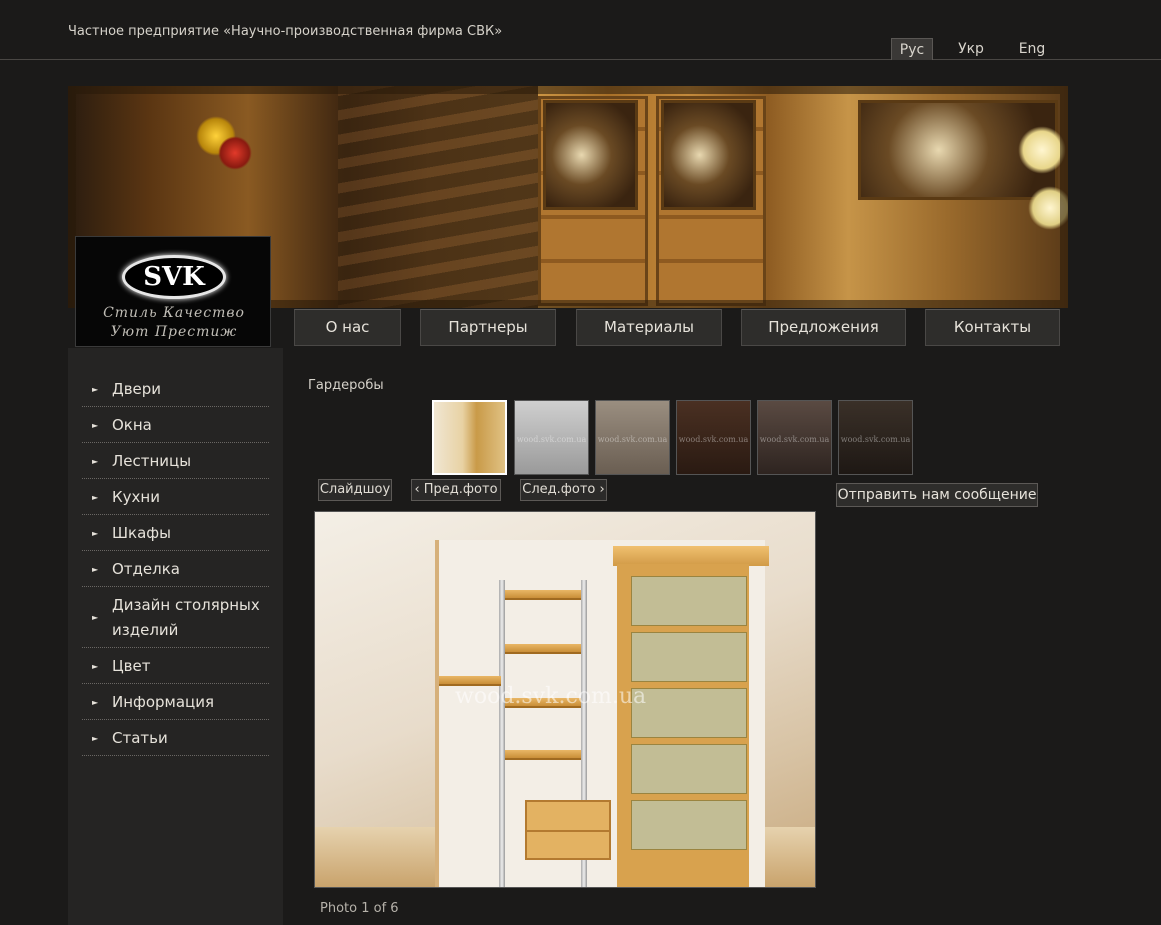 This screenshot has width=1161, height=925. Describe the element at coordinates (186, 617) in the screenshot. I see `sidebar-item-label: Дизайн столярных изделий` at that location.